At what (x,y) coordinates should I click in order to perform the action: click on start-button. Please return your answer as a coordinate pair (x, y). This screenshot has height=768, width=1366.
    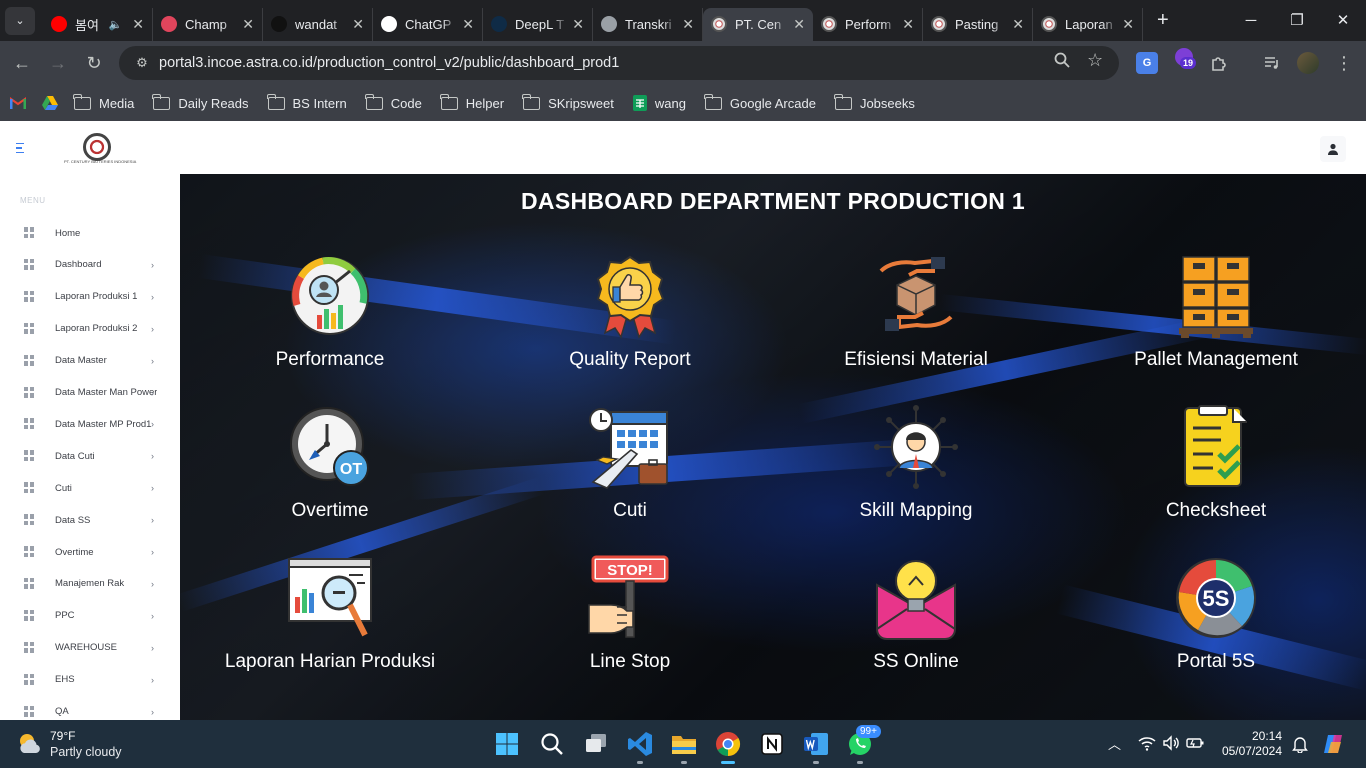
    Looking at the image, I should click on (507, 744).